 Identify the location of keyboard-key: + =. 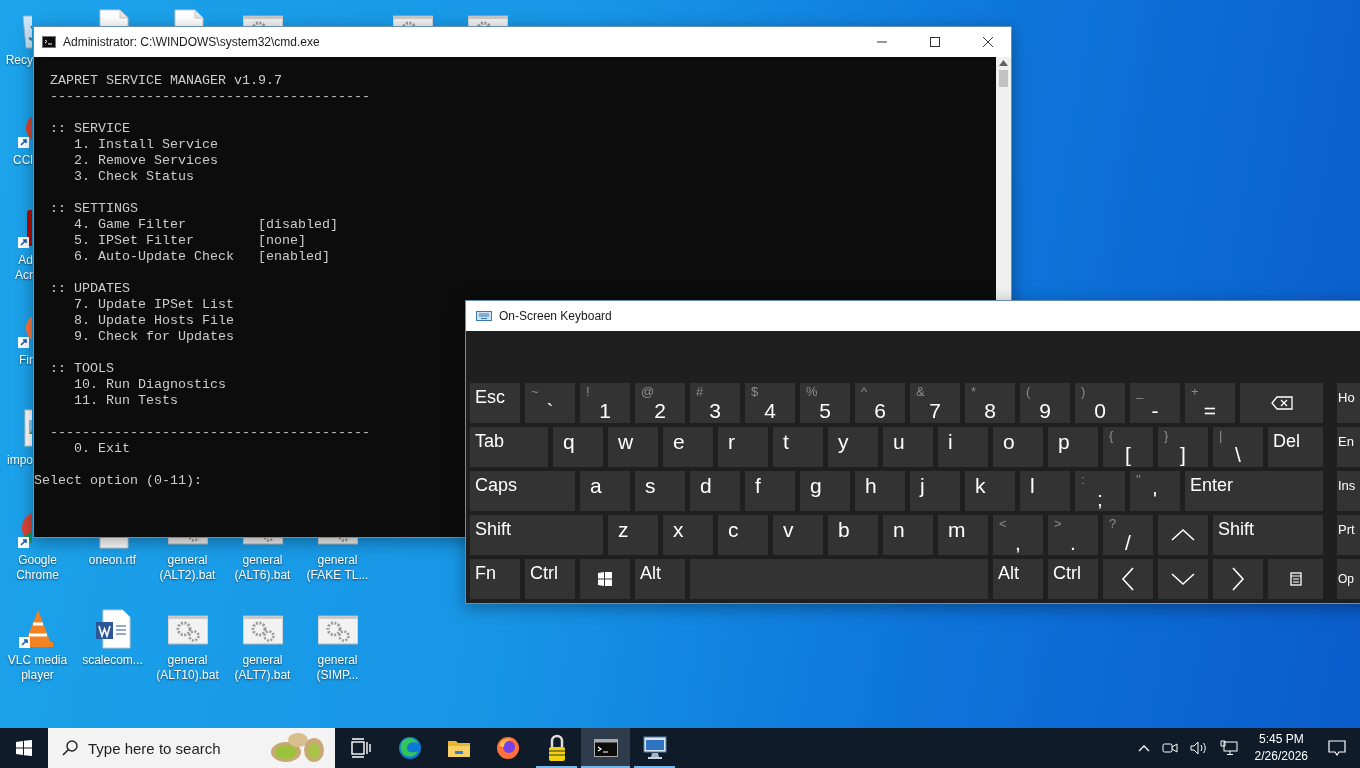
(1210, 403).